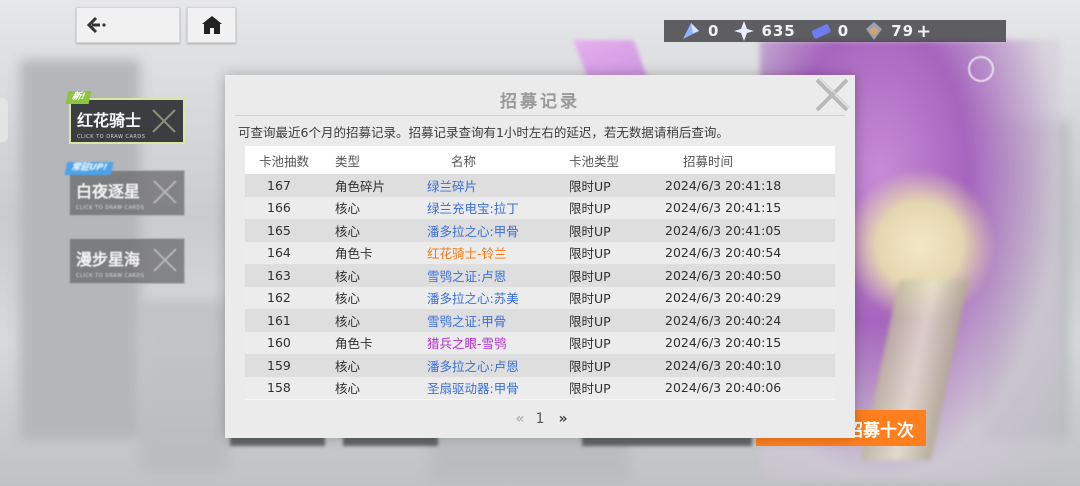  What do you see at coordinates (89, 168) in the screenshot?
I see `rate-up-tag: 常驻UP!` at bounding box center [89, 168].